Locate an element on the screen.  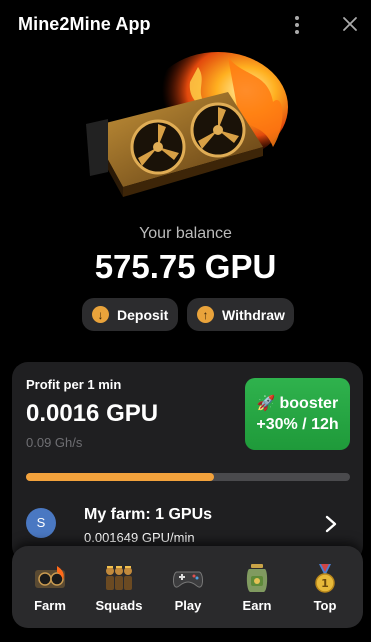
mining-progress-fill is located at coordinates (120, 477).